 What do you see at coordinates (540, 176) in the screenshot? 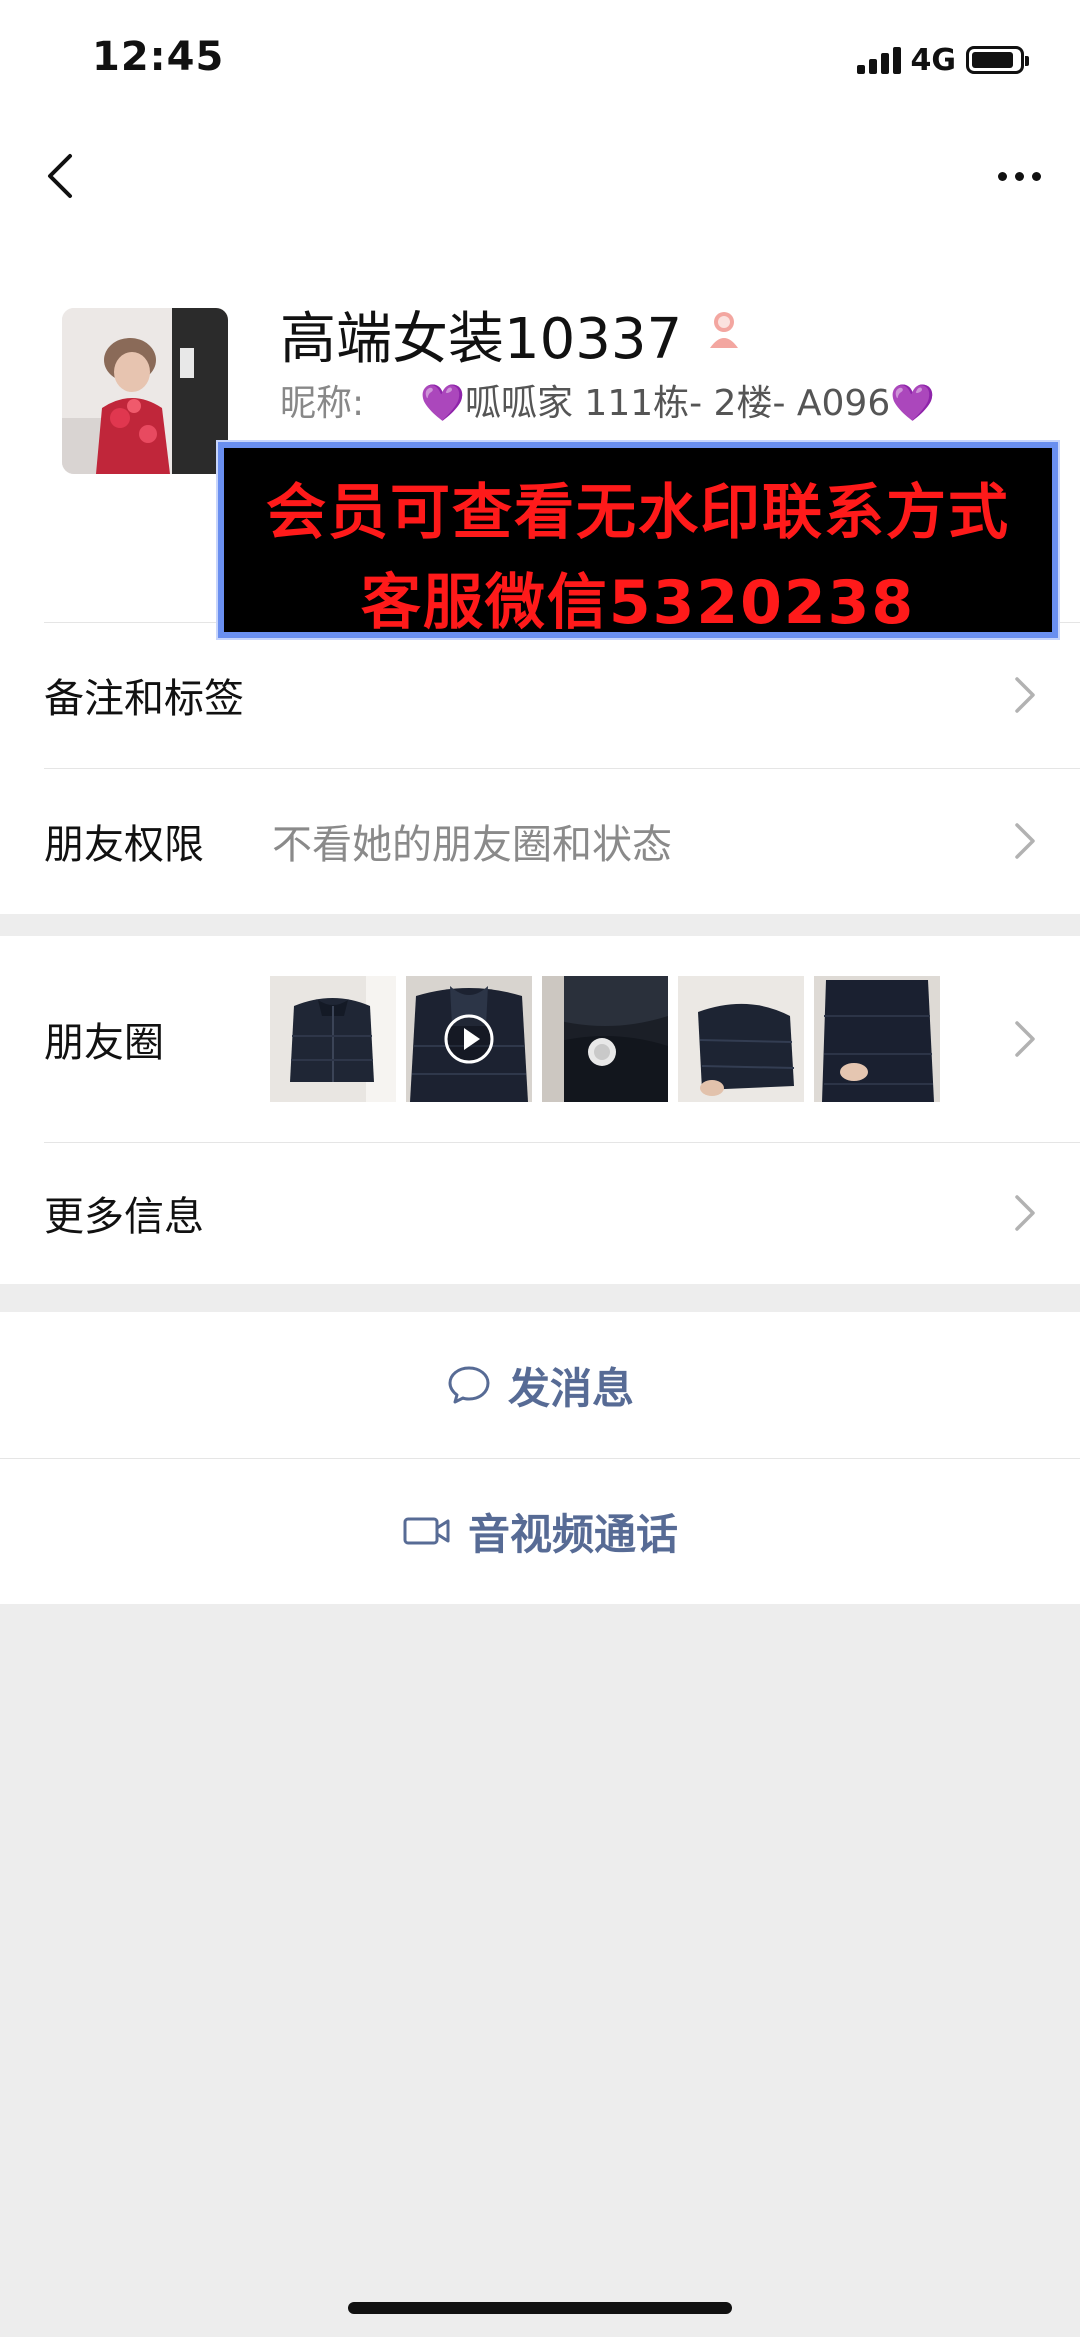
I see `nav-bar` at bounding box center [540, 176].